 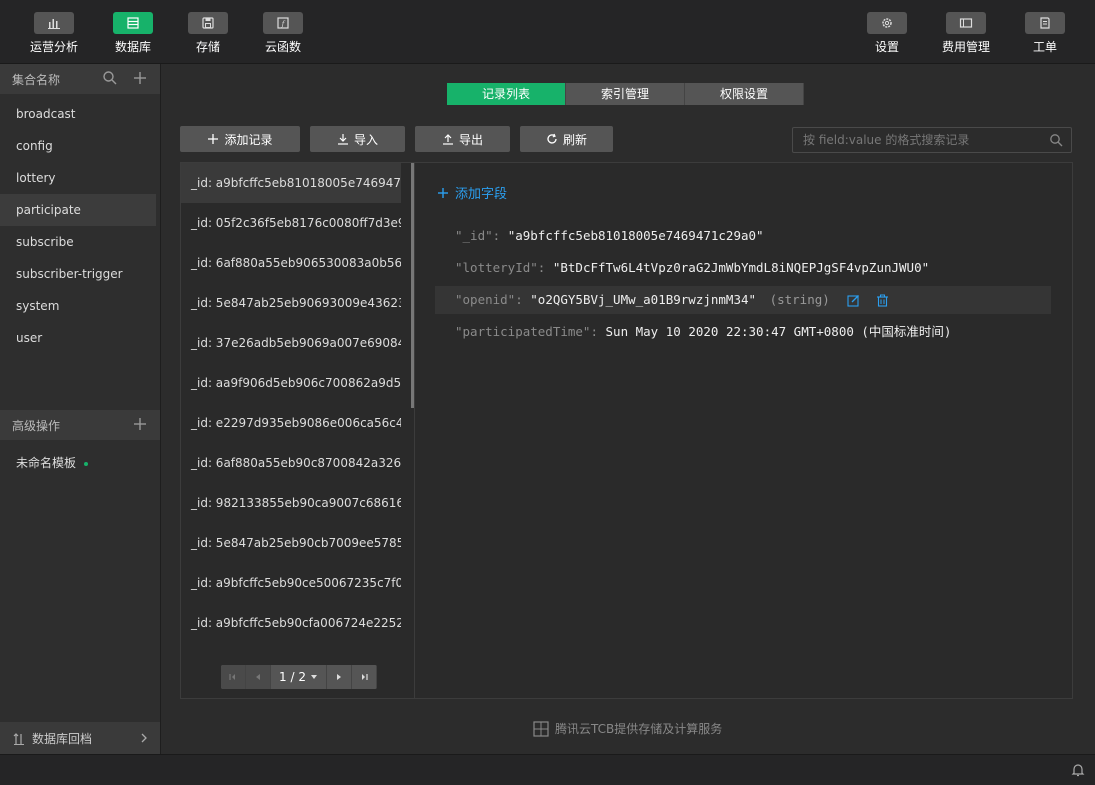 I want to click on export-icon, so click(x=447, y=139).